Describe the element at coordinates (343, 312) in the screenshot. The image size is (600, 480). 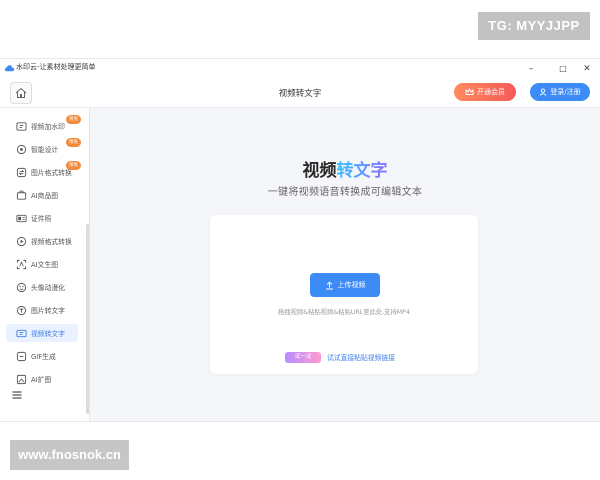
I see `upload-hint: 拖拽视频&粘贴视频&粘贴URL至此处,支持MP4` at that location.